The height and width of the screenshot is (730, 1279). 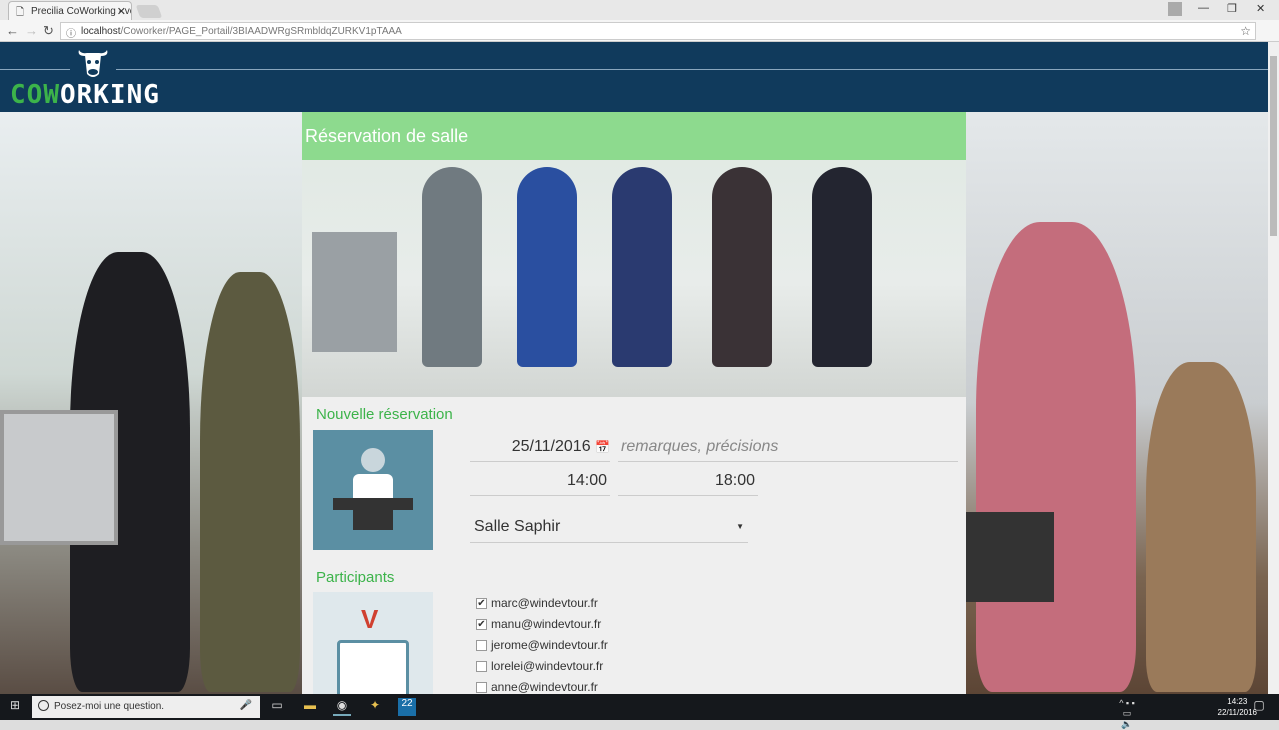 I want to click on logo-part: W, so click(x=51, y=95).